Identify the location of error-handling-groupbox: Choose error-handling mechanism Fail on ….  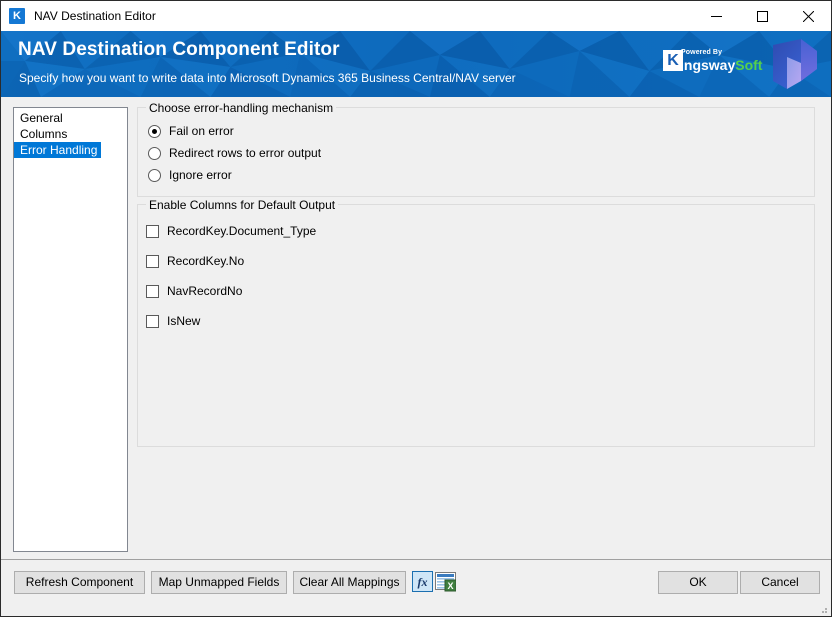
(476, 149).